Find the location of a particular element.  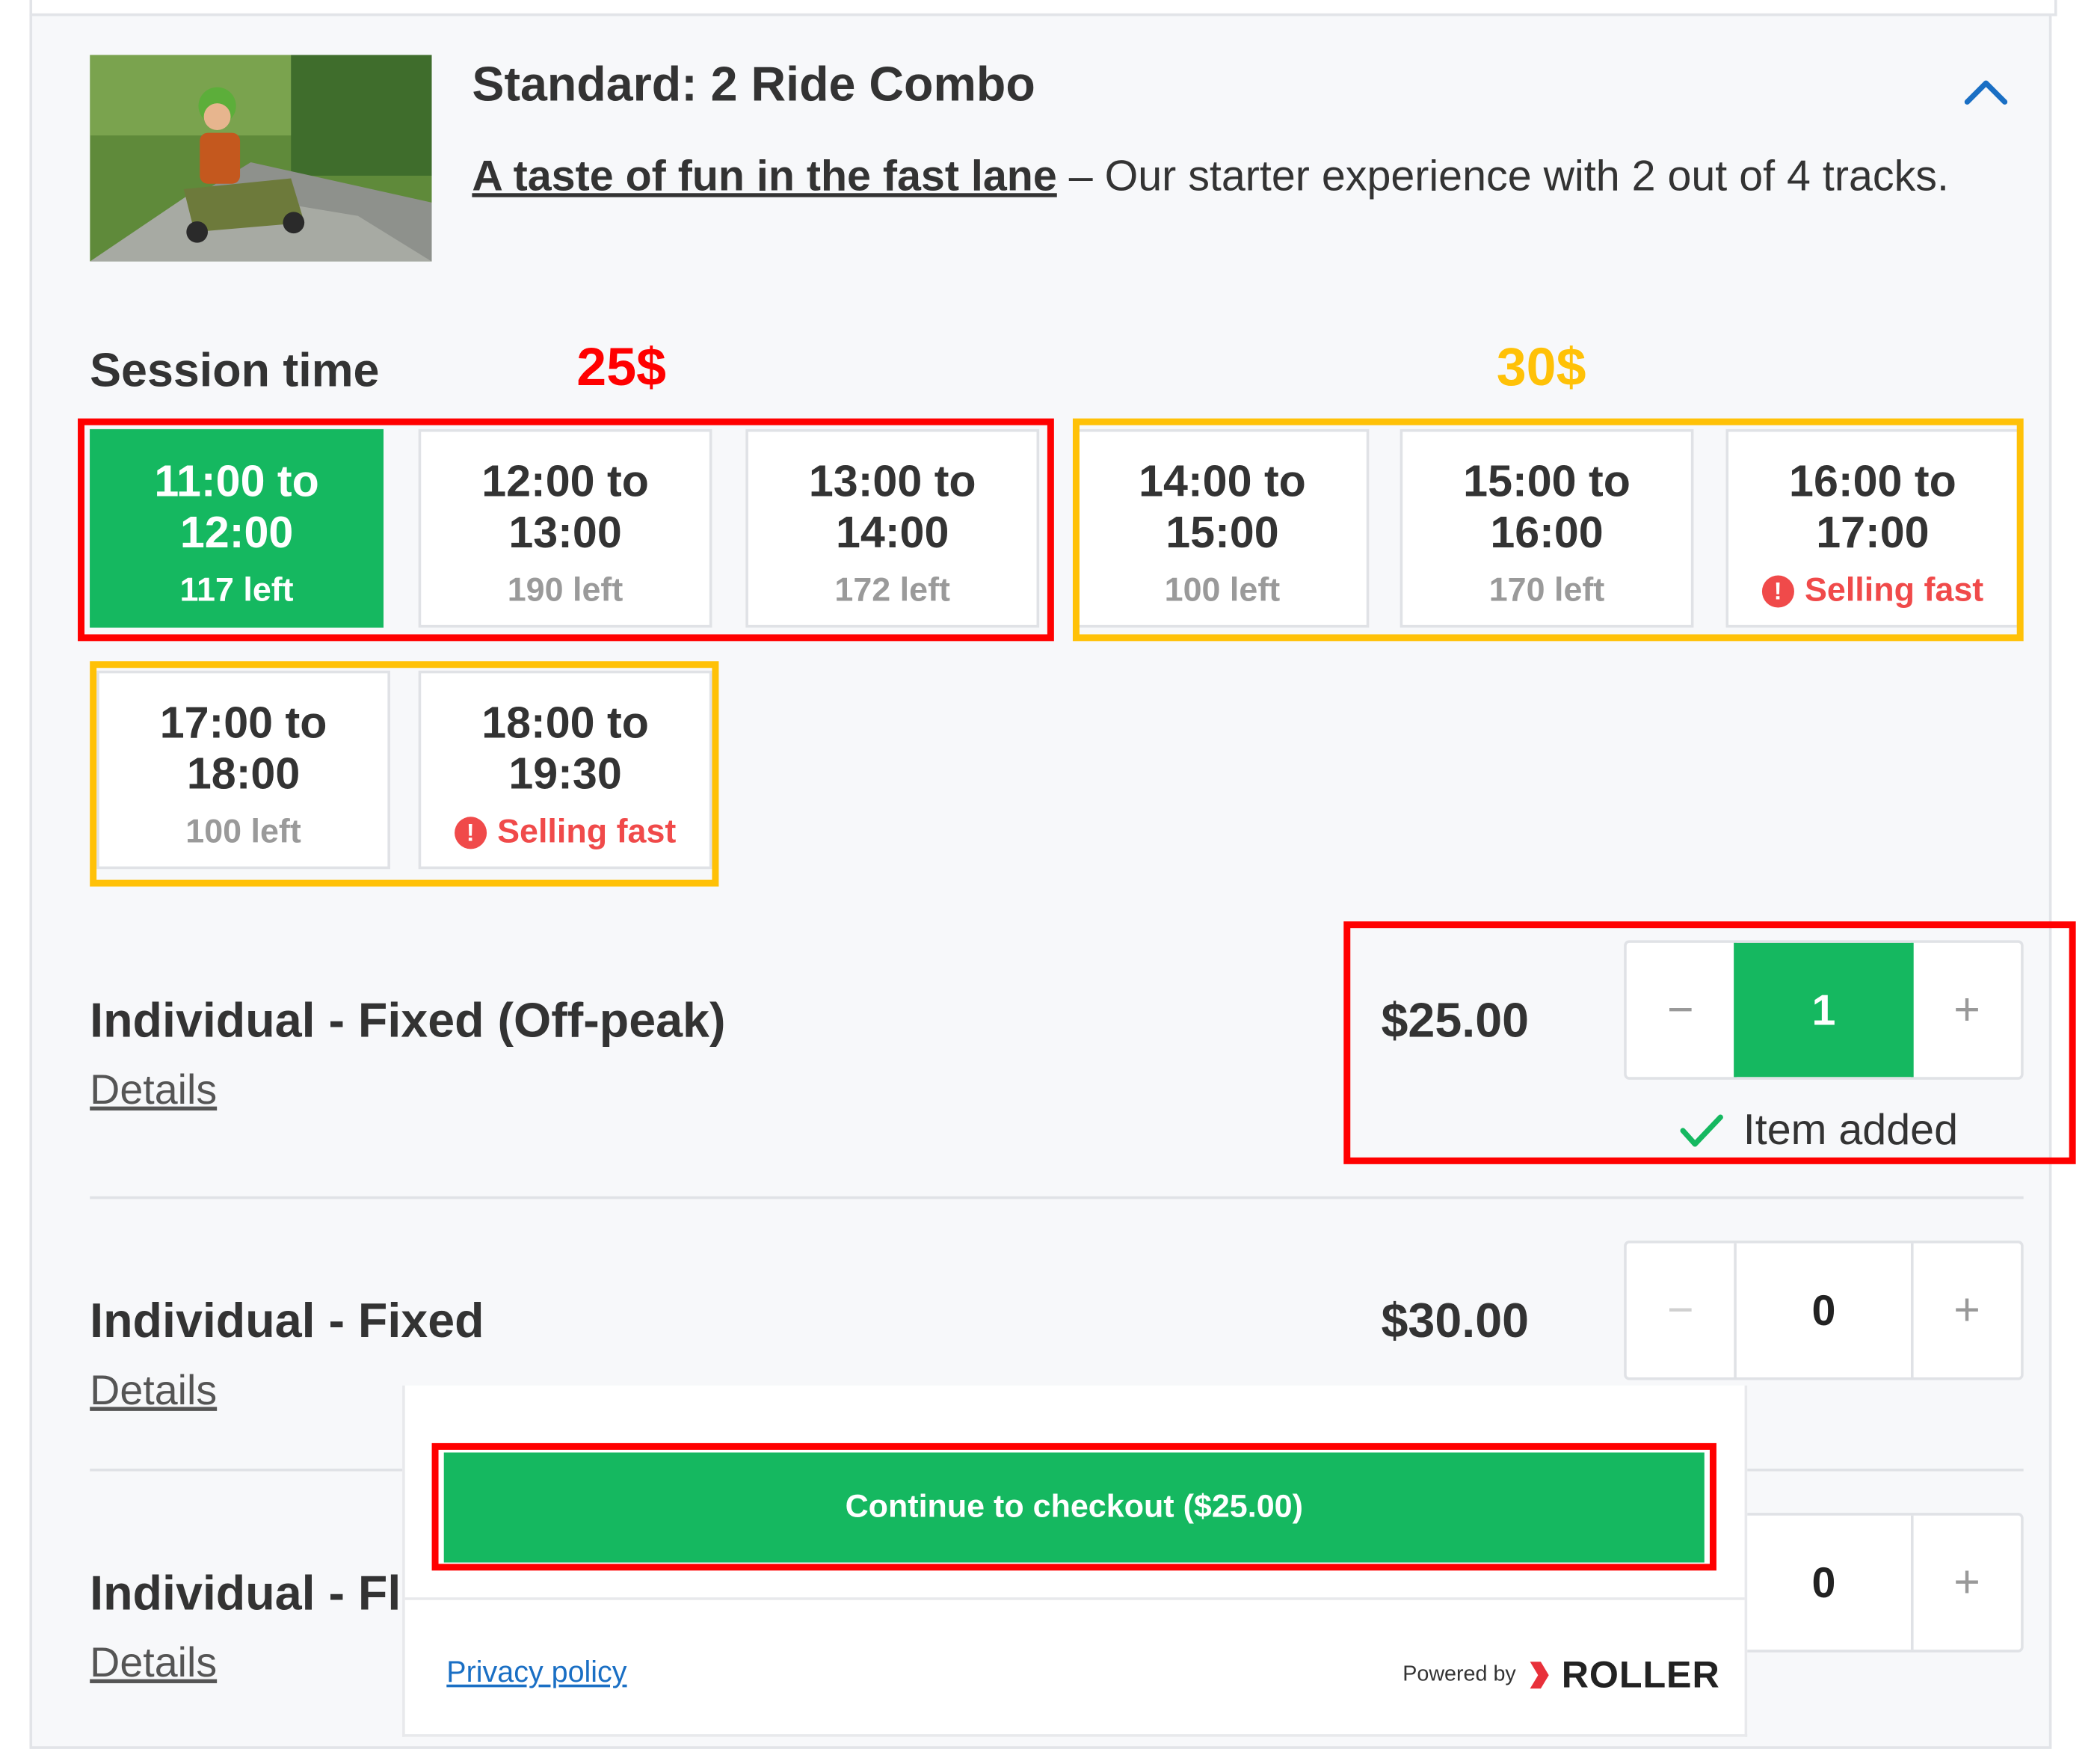

ticket-price: $30.00 is located at coordinates (1455, 1320).